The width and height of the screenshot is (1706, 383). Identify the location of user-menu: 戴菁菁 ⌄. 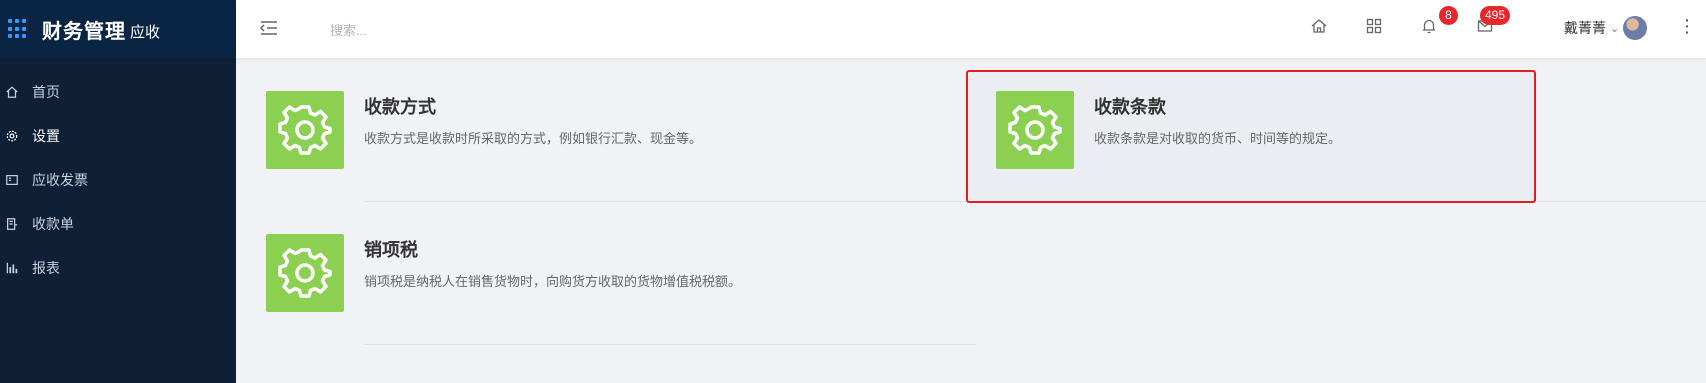
(1606, 28).